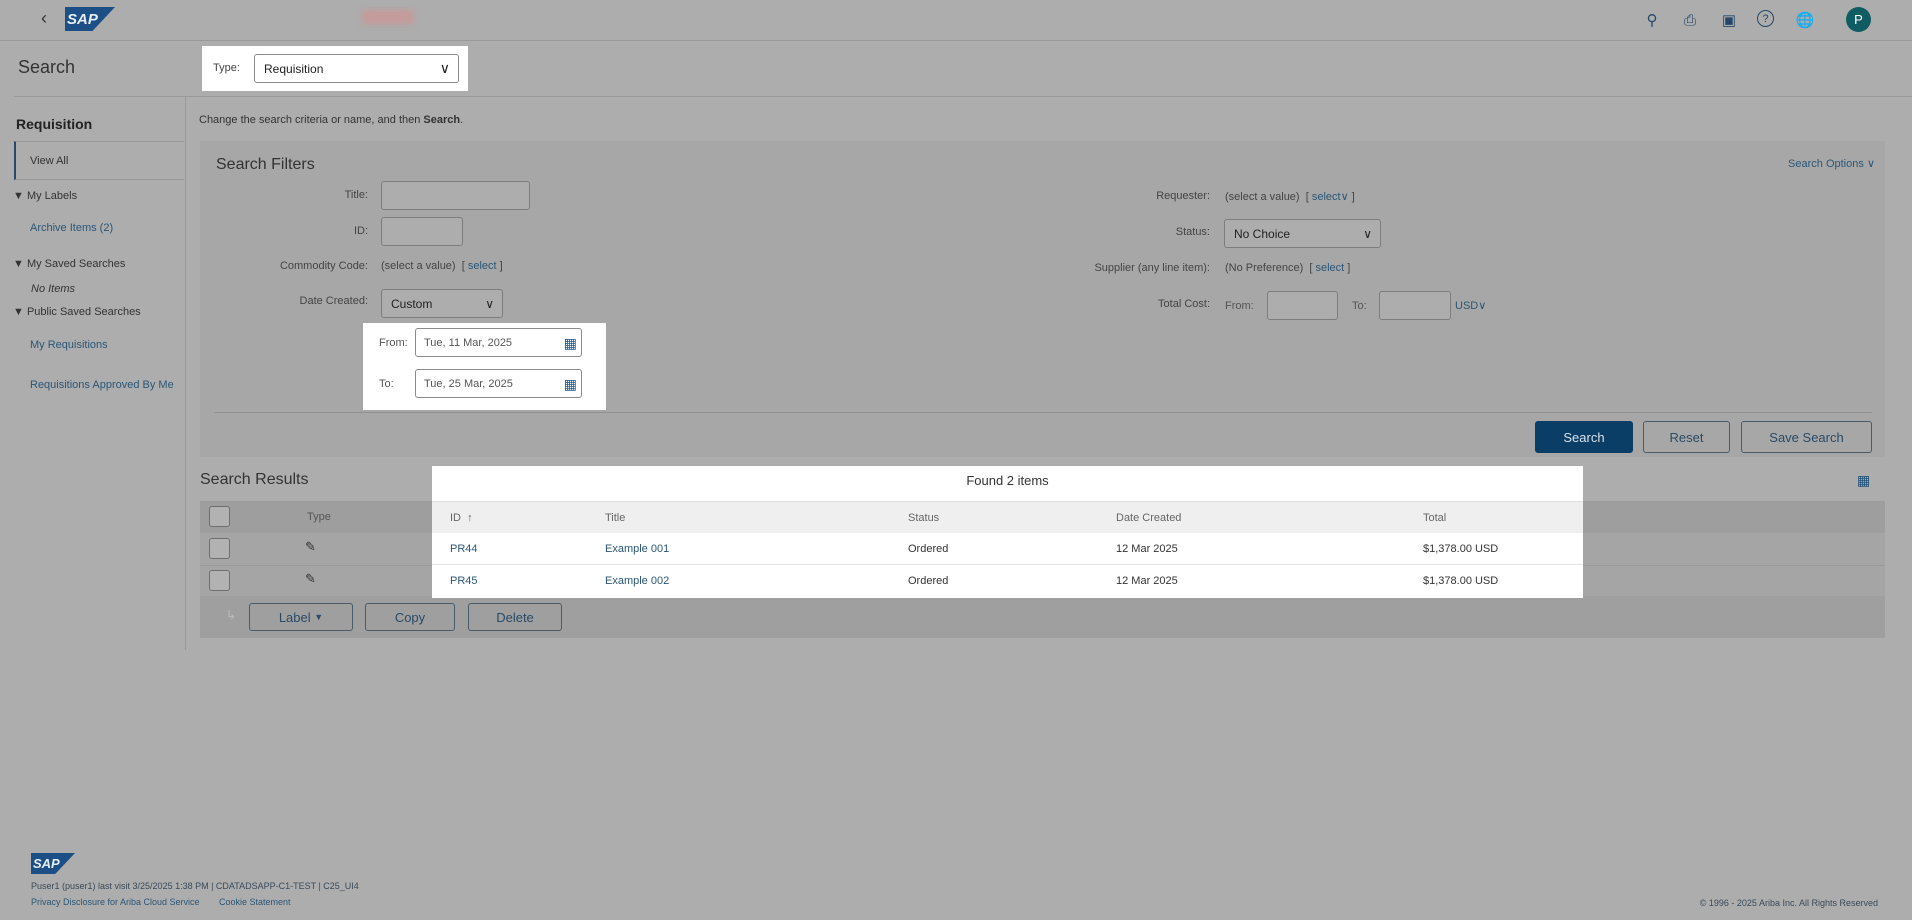 The width and height of the screenshot is (1912, 920). Describe the element at coordinates (360, 231) in the screenshot. I see `id-label: ID:` at that location.